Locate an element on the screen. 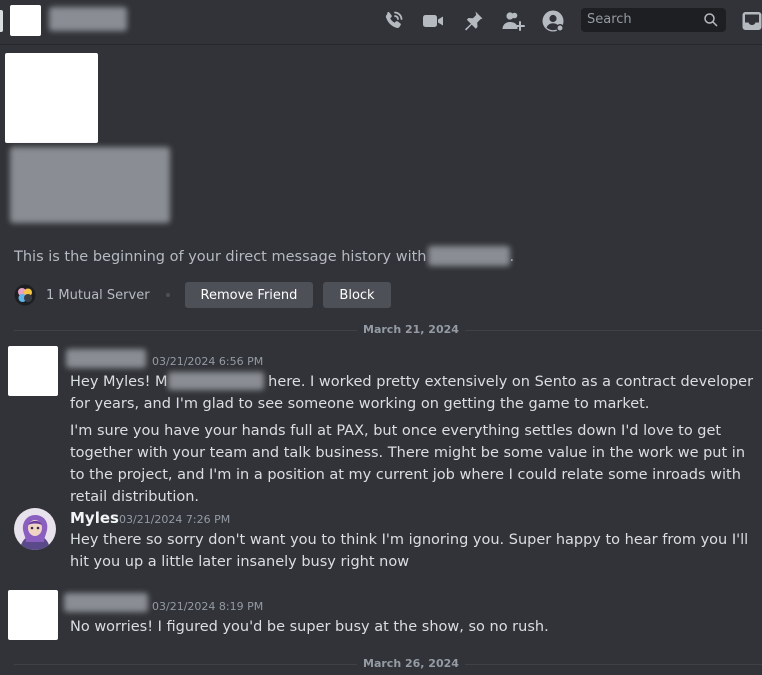 The width and height of the screenshot is (762, 675). block-button: Block is located at coordinates (357, 295).